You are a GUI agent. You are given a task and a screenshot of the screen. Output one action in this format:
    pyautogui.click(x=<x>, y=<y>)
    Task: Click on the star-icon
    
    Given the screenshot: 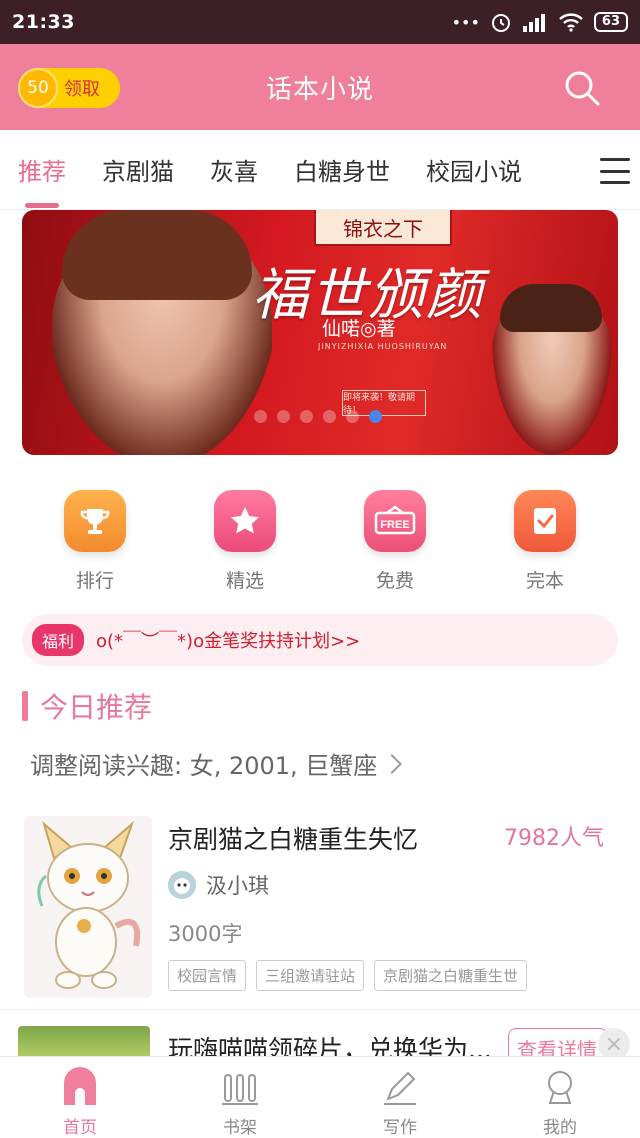 What is the action you would take?
    pyautogui.click(x=245, y=521)
    